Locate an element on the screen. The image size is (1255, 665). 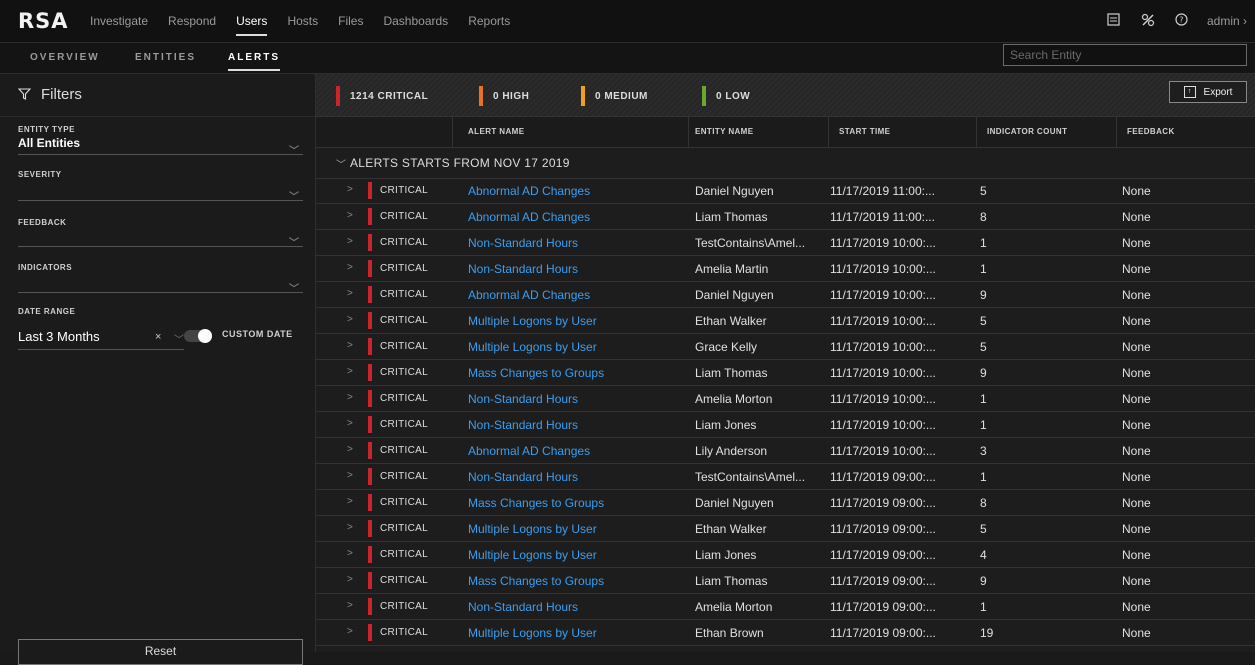
notes-icon is located at coordinates (1114, 21).